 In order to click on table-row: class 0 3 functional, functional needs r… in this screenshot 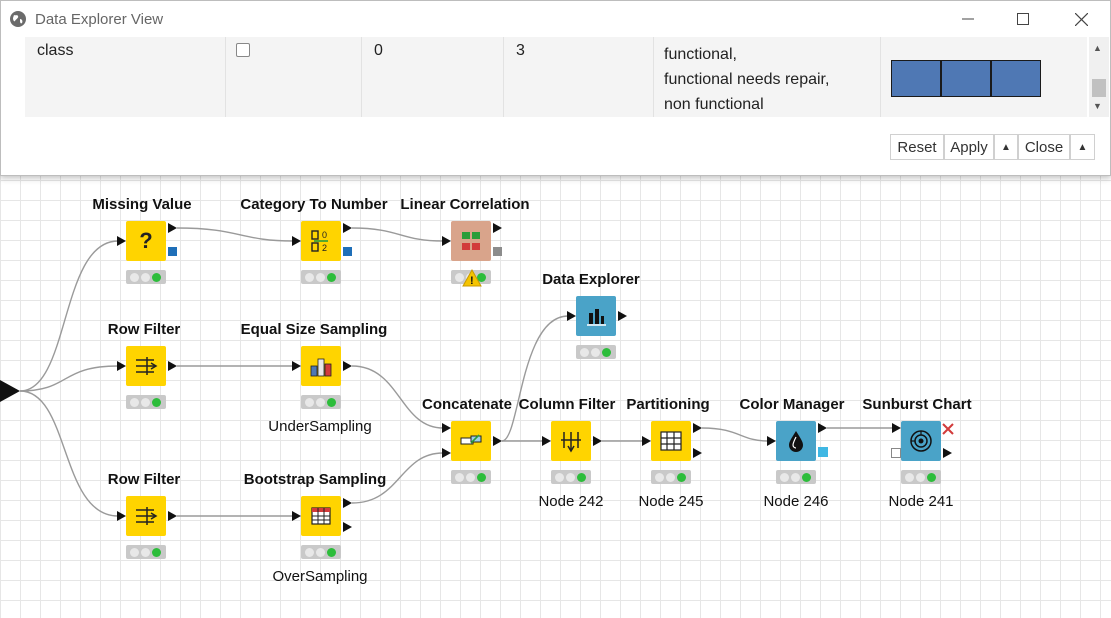, I will do `click(556, 77)`.